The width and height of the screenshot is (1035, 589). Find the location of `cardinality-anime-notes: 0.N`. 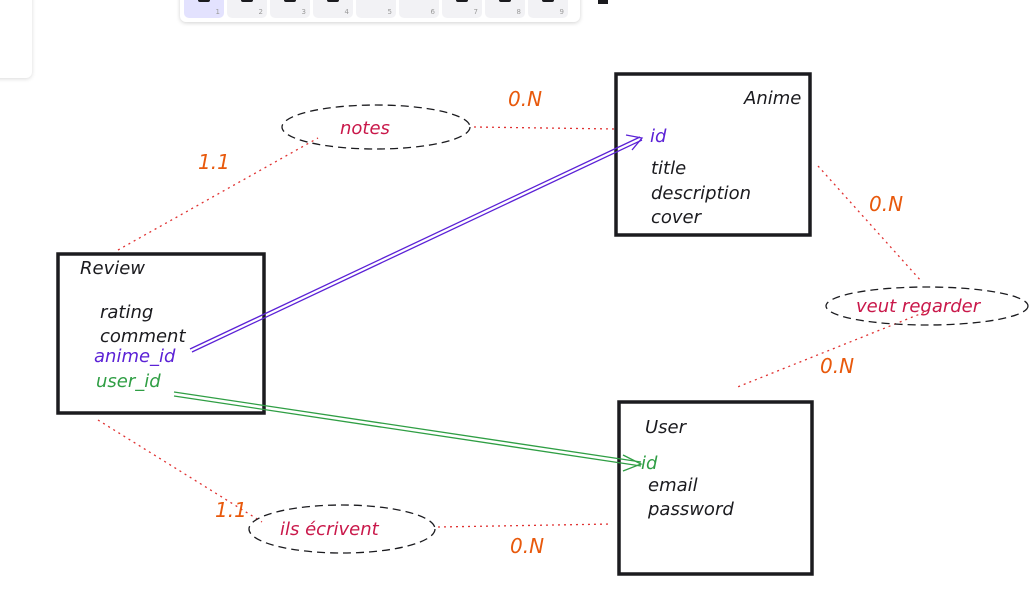

cardinality-anime-notes: 0.N is located at coordinates (525, 99).